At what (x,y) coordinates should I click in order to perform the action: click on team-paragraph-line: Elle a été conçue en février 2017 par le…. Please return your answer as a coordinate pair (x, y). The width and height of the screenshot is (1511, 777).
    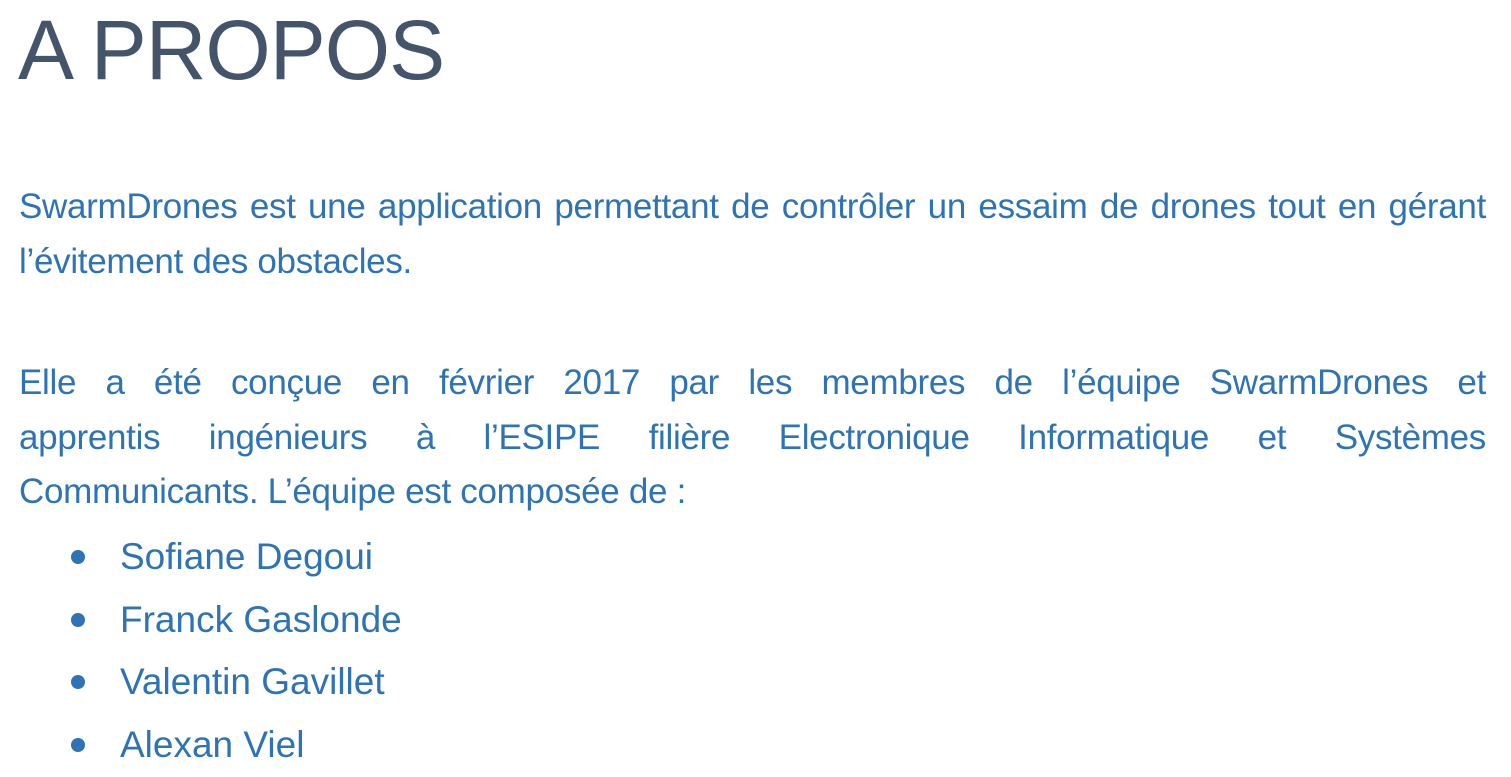
    Looking at the image, I should click on (752, 382).